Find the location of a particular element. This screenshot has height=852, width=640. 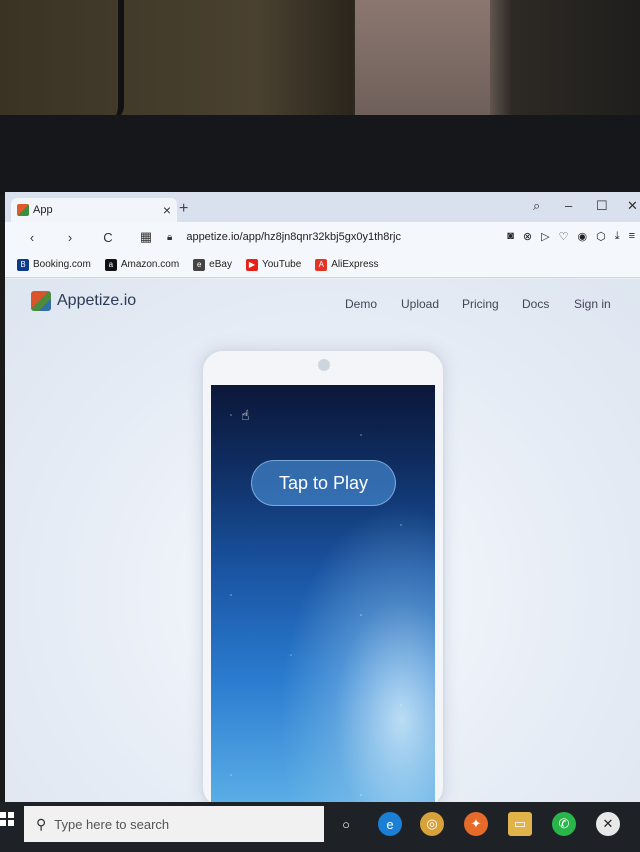

new-tab-button: + is located at coordinates (183, 209).